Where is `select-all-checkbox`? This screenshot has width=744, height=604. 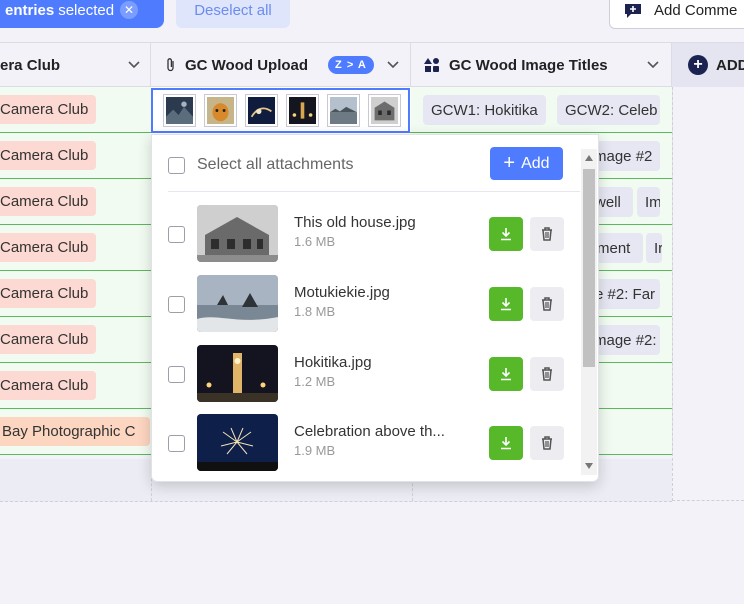 select-all-checkbox is located at coordinates (176, 165).